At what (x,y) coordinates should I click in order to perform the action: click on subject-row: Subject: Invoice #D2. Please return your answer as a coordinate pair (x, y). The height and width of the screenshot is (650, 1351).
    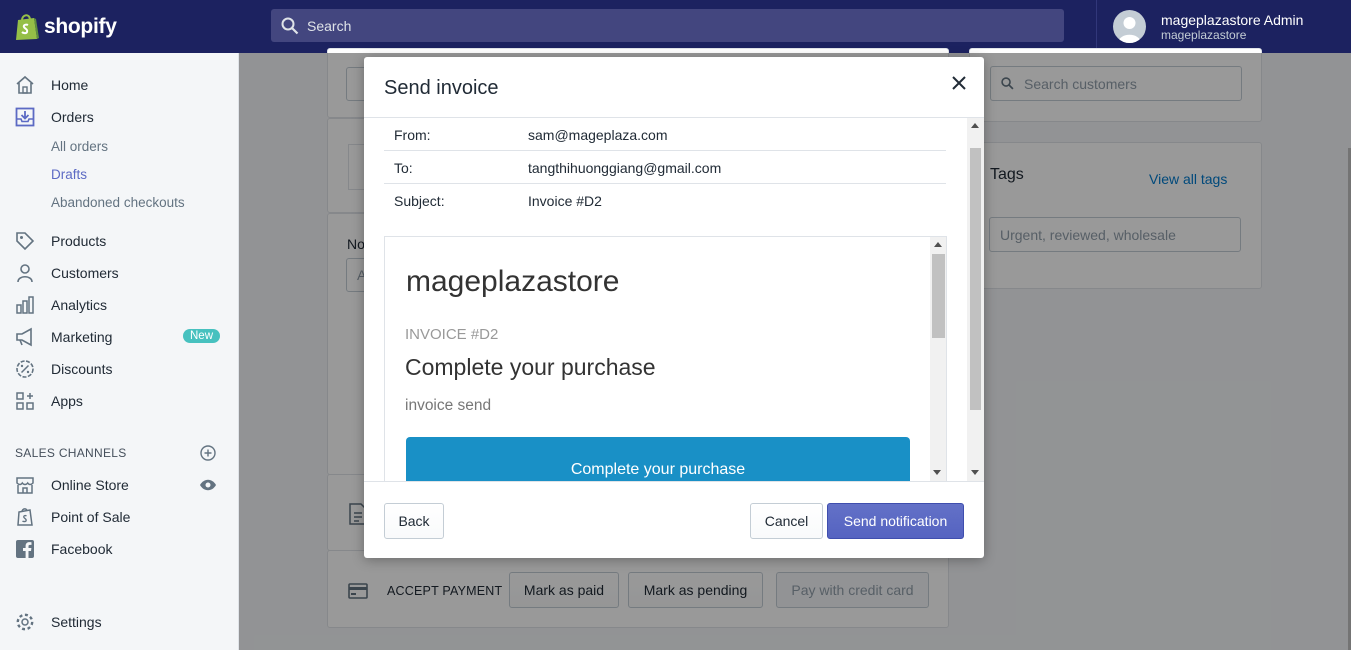
    Looking at the image, I should click on (665, 200).